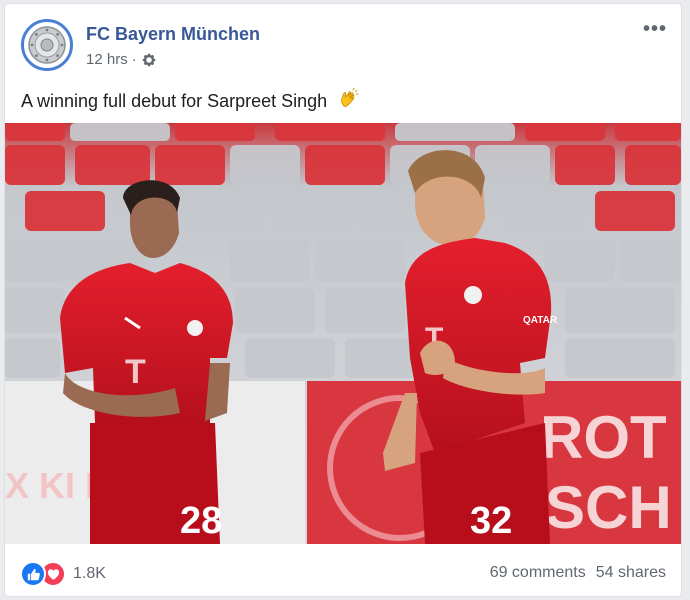 The width and height of the screenshot is (690, 600). Describe the element at coordinates (538, 573) in the screenshot. I see `comments-link: 69 comments` at that location.